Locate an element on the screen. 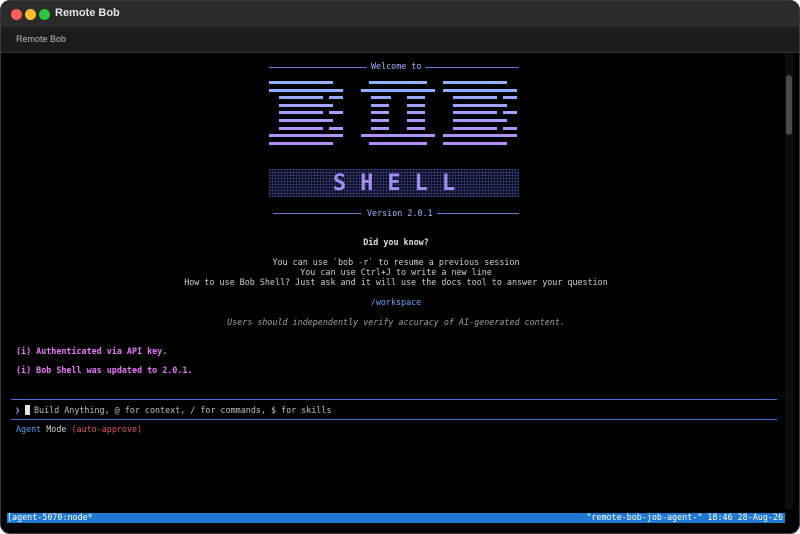 The image size is (800, 534). window-title: Remote Bob is located at coordinates (87, 13).